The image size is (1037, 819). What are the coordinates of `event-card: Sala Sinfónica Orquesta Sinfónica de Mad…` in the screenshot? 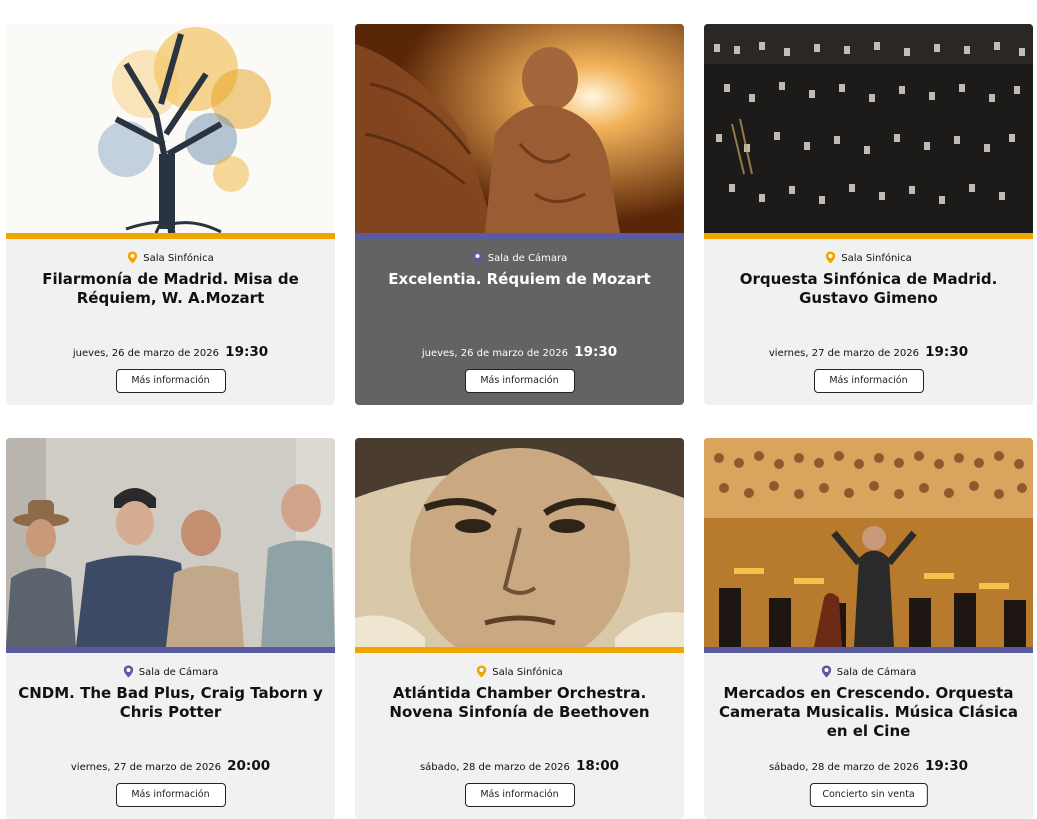 It's located at (868, 214).